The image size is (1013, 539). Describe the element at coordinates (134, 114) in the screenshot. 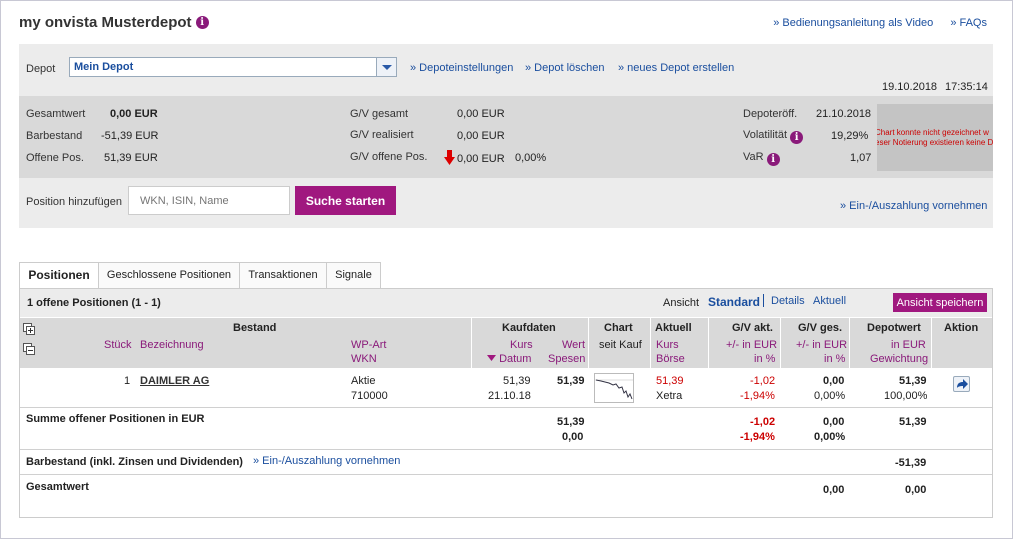

I see `gesamtwert-value: 0,00 EUR` at that location.